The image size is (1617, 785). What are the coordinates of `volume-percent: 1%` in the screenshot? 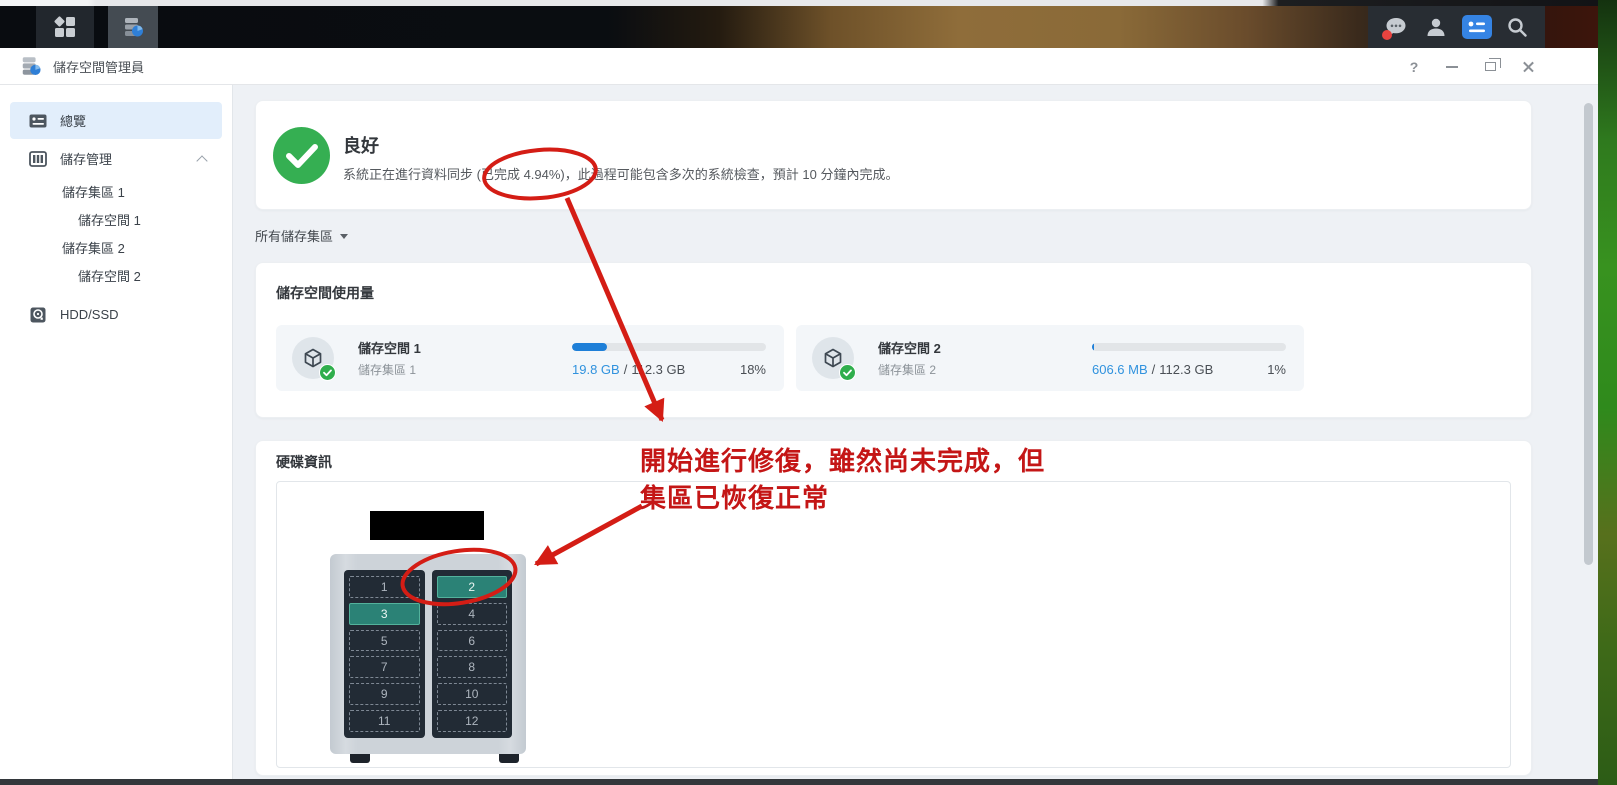 It's located at (1276, 369).